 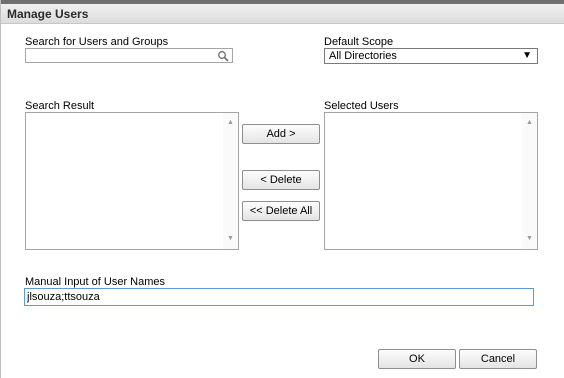 I want to click on dropdown-arrow-icon: ▼, so click(x=527, y=55).